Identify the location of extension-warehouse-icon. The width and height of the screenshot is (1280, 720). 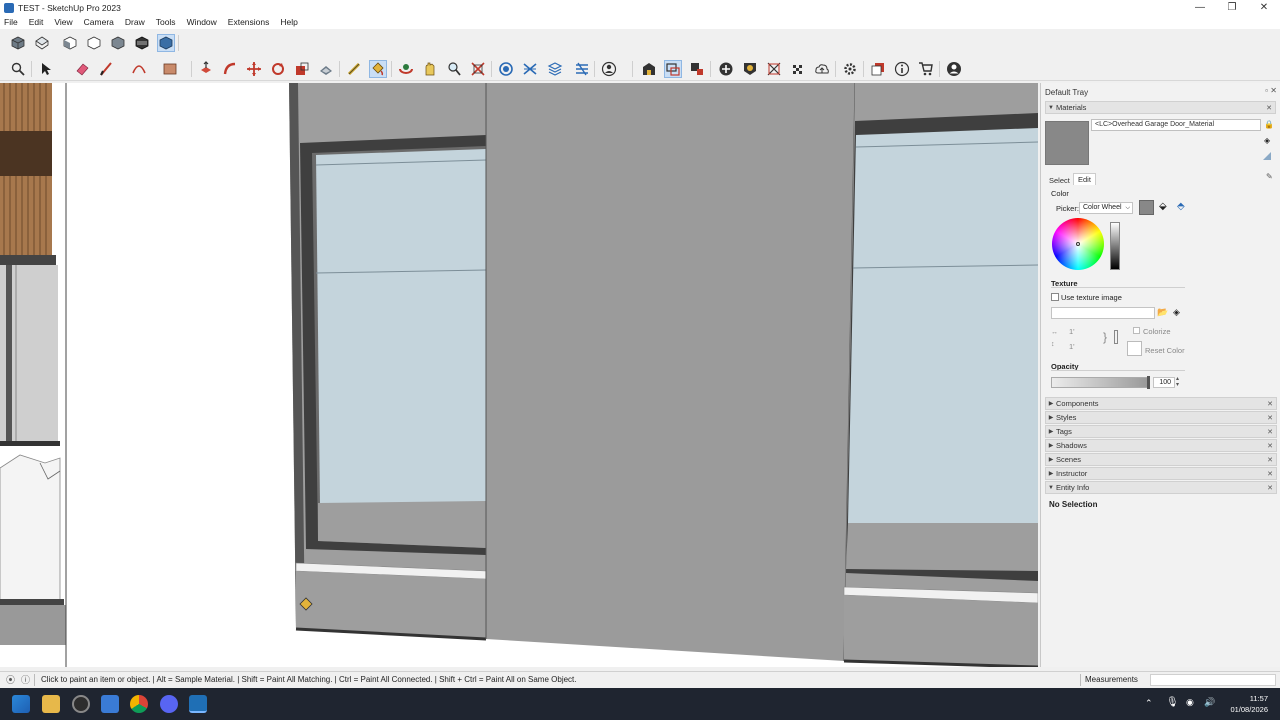
(673, 69).